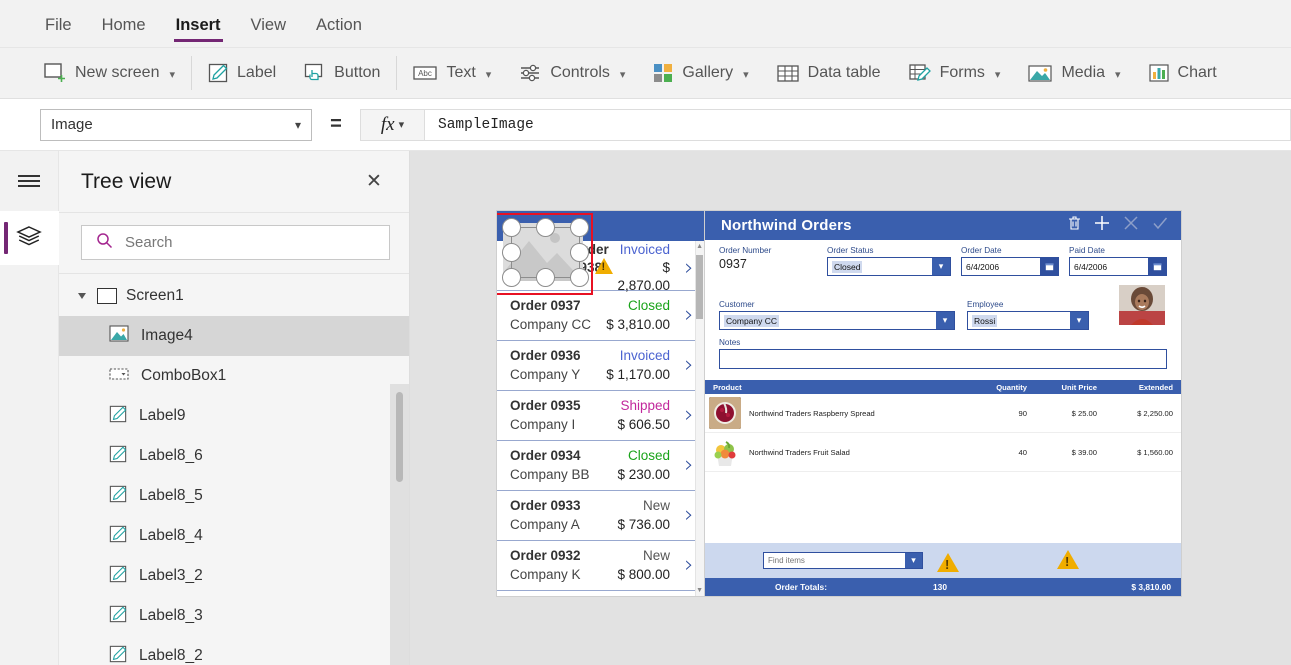 The height and width of the screenshot is (665, 1291). I want to click on gallery-squares-icon, so click(663, 73).